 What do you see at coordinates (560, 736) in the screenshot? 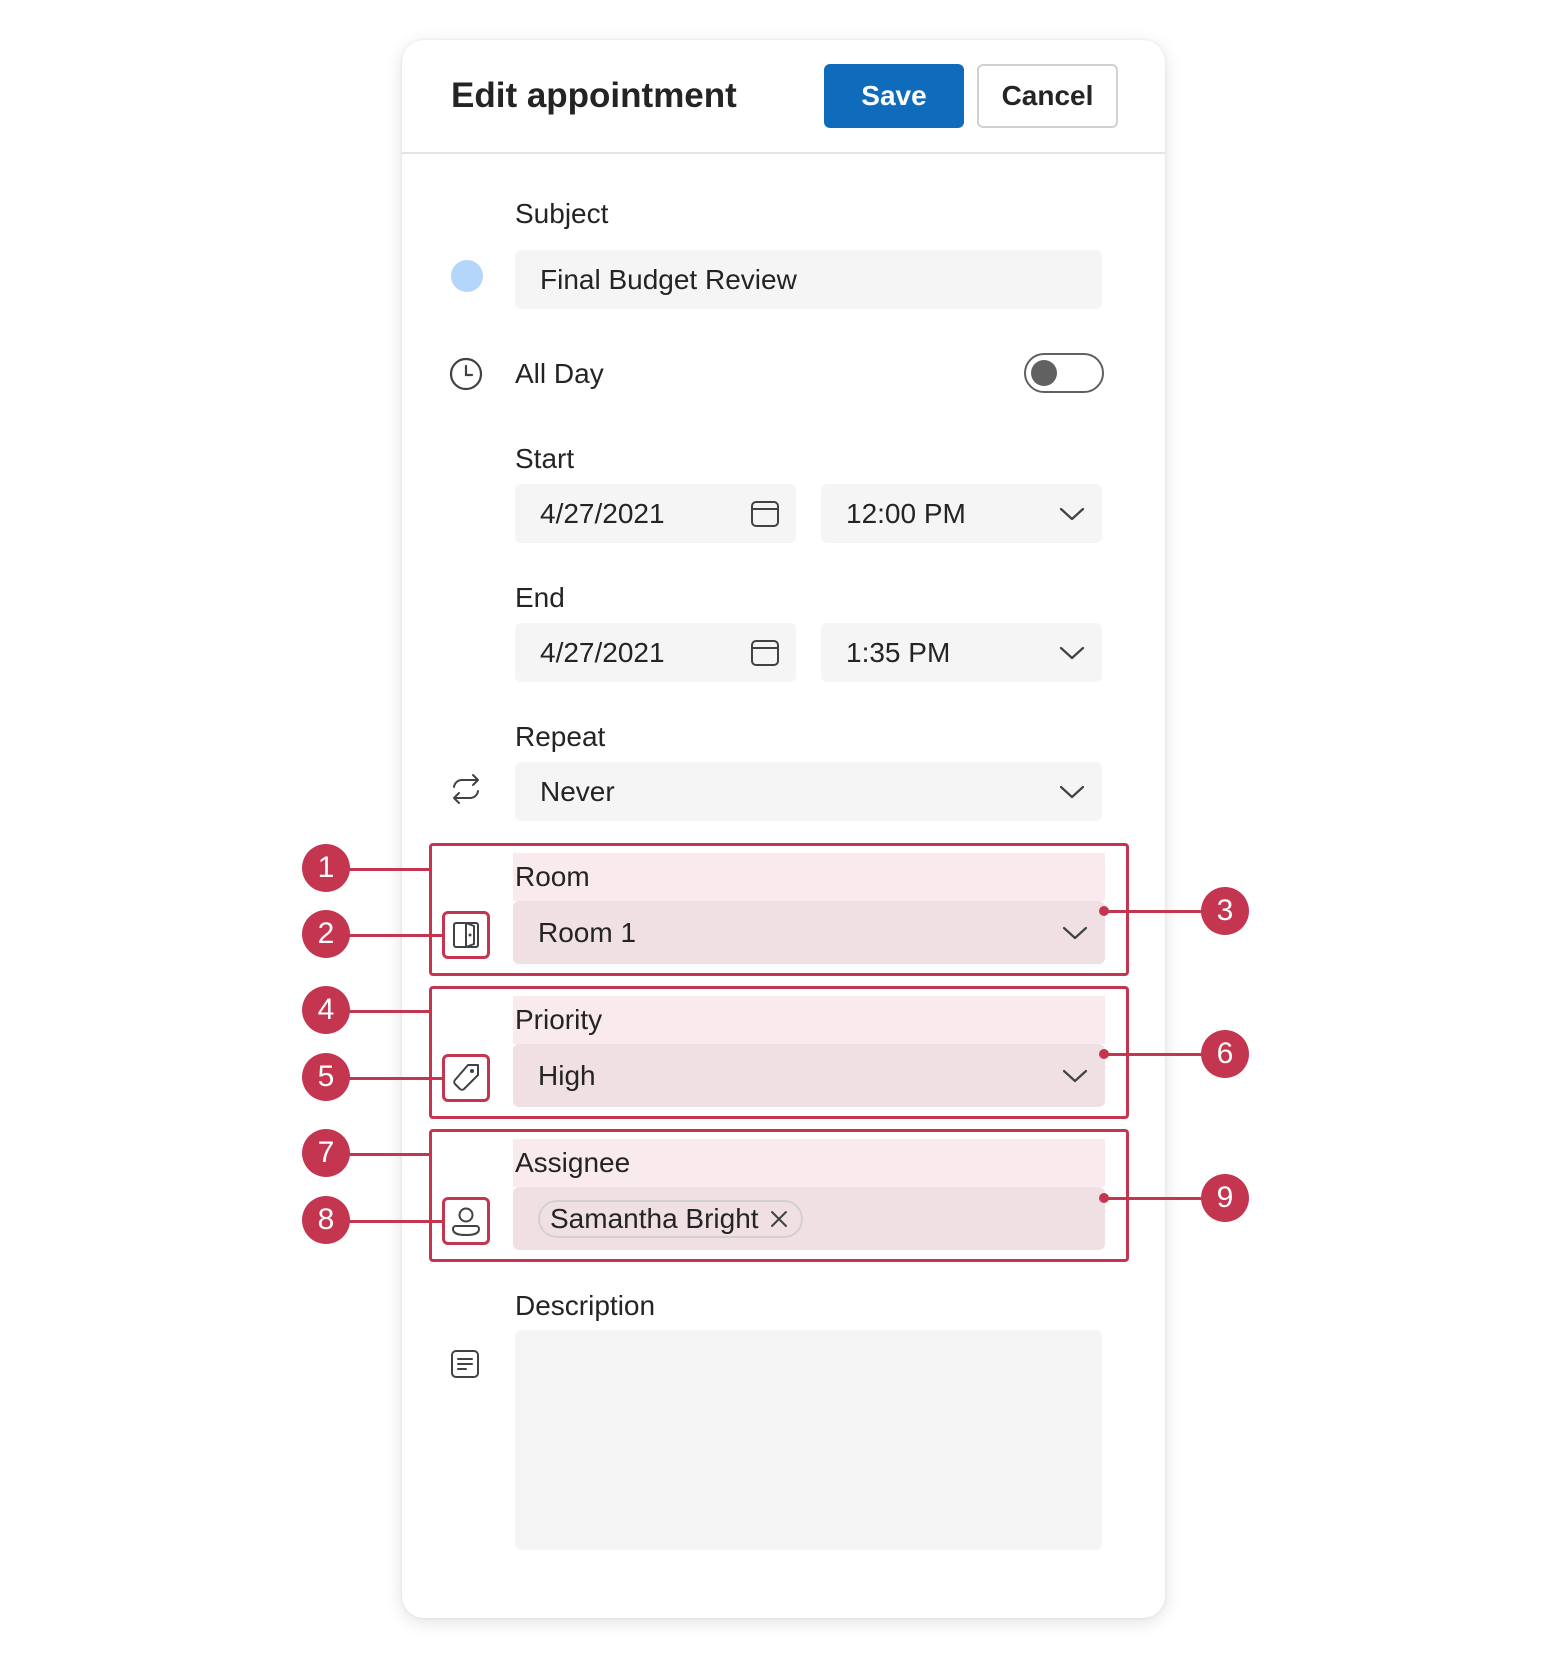
I see `repeat-label: Repeat` at bounding box center [560, 736].